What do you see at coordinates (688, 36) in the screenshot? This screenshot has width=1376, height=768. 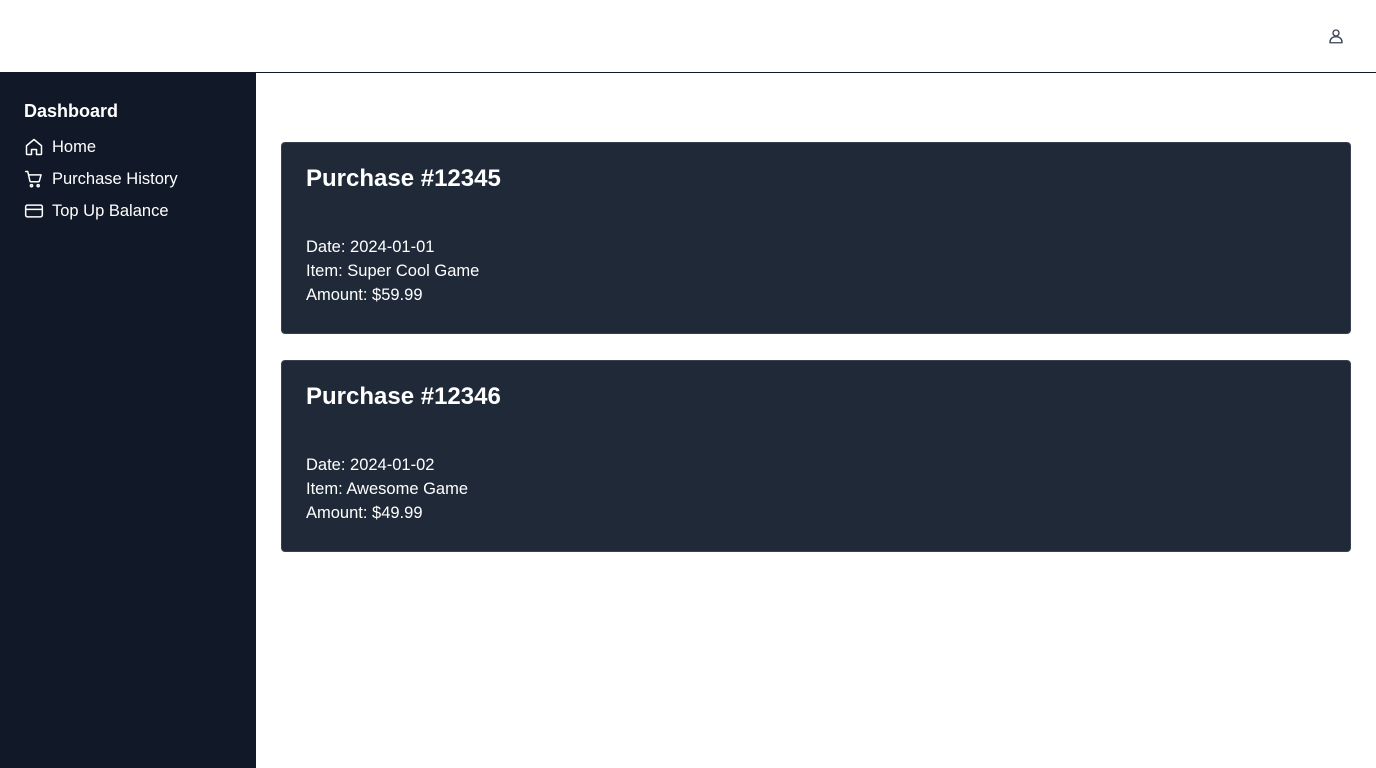 I see `top-bar` at bounding box center [688, 36].